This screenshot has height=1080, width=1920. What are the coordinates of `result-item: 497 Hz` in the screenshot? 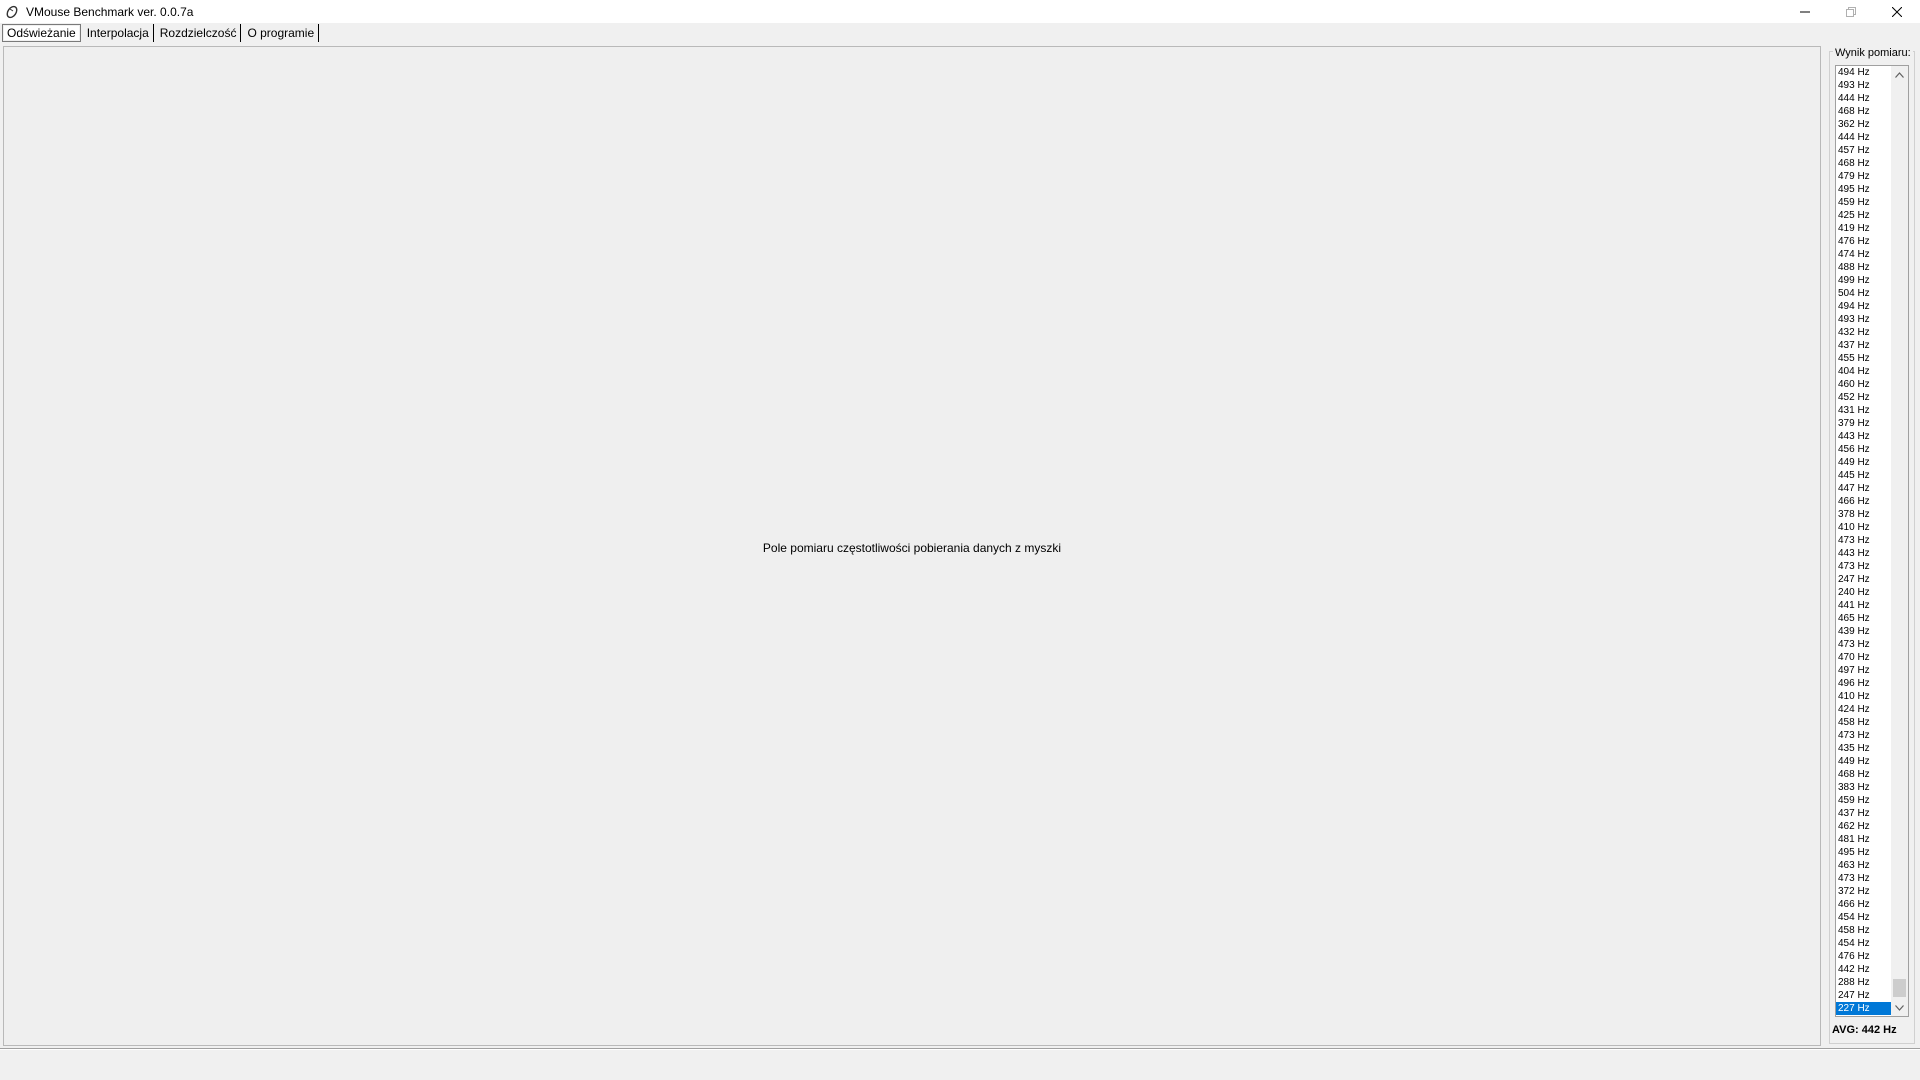 It's located at (1864, 670).